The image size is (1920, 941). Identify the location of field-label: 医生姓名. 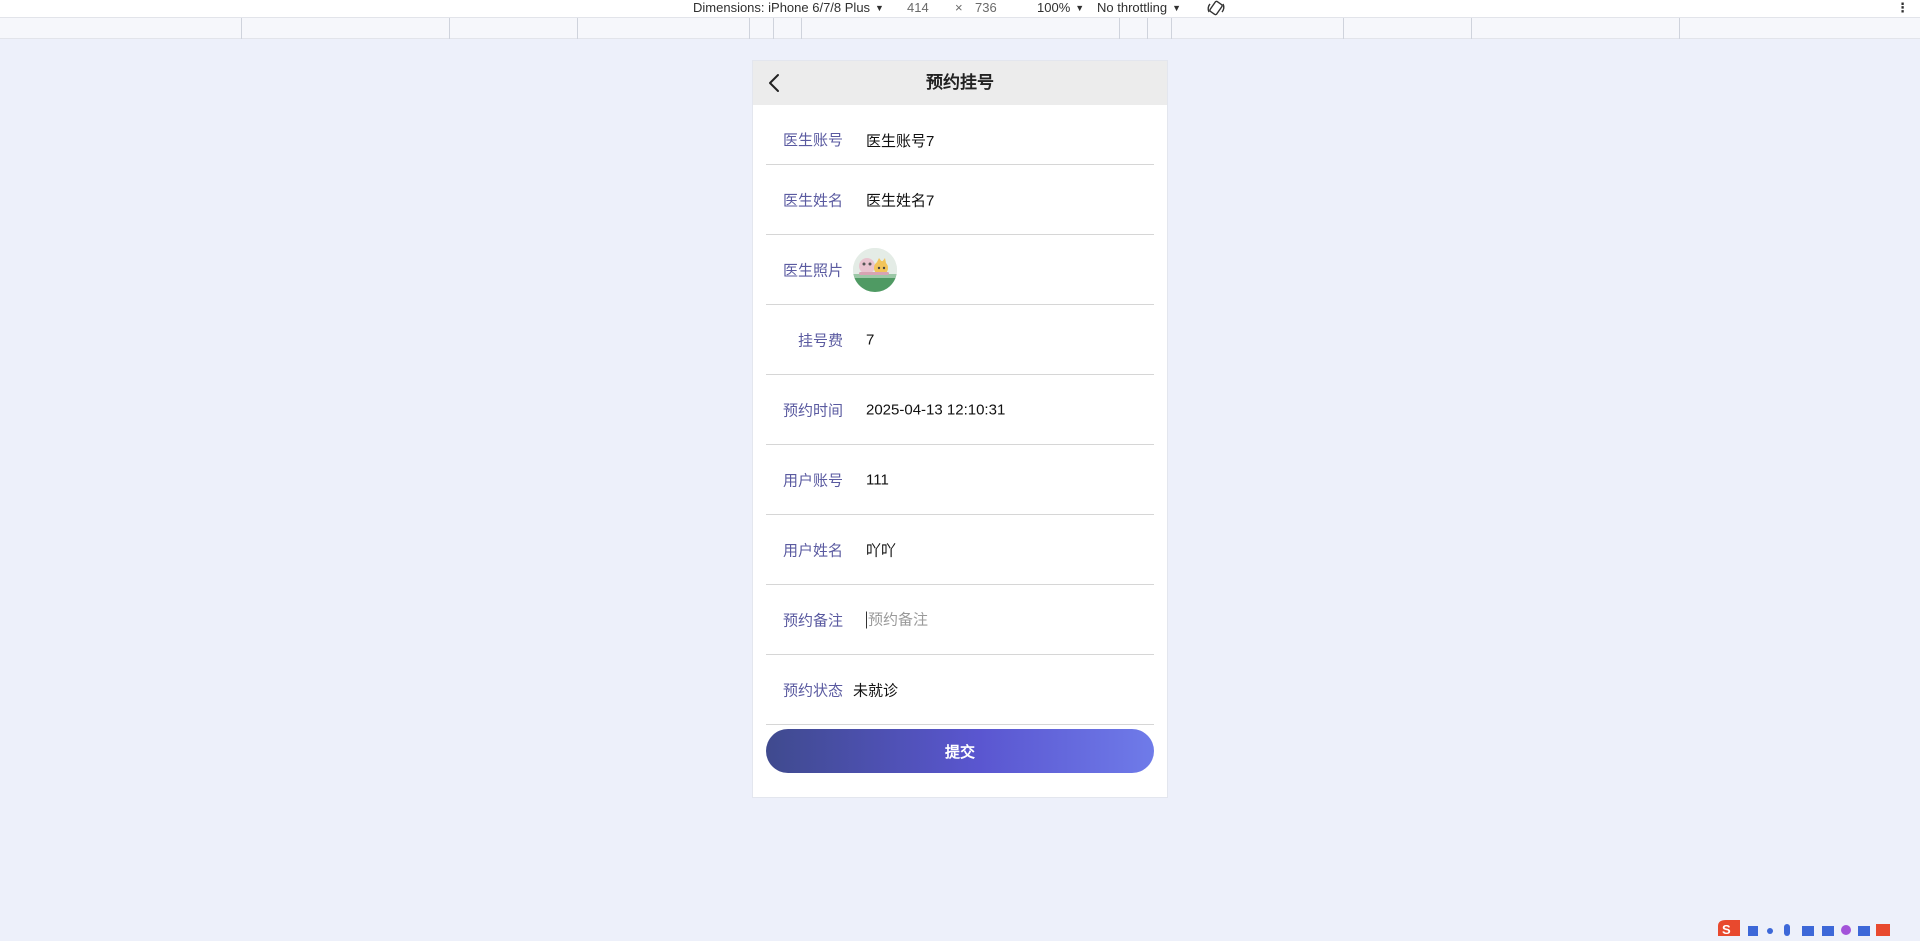
(804, 199).